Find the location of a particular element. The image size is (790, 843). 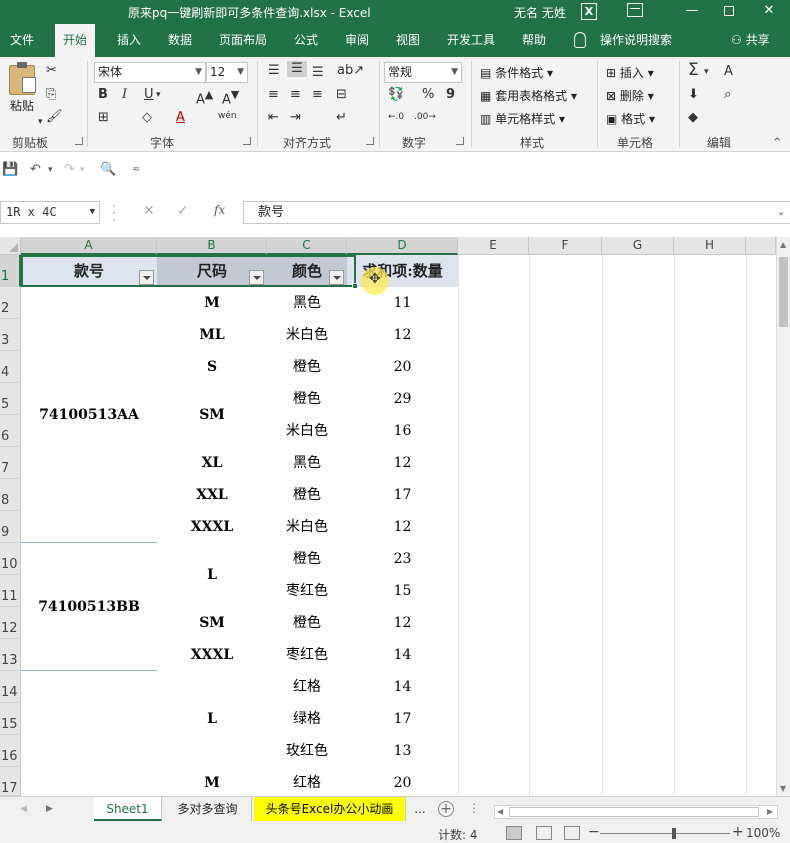

row-header: 17 is located at coordinates (10, 781).